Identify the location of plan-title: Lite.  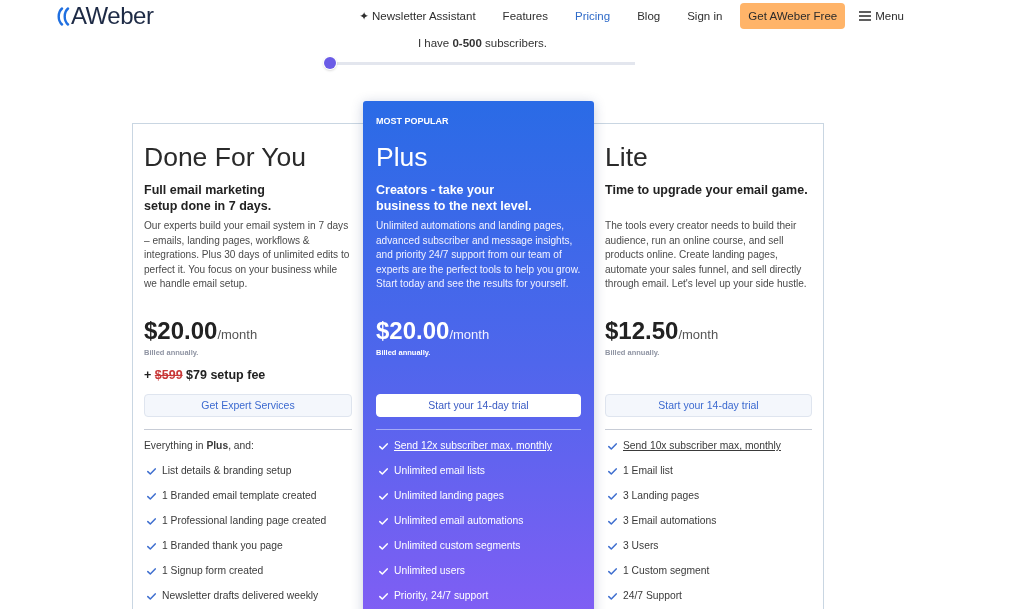
(627, 157).